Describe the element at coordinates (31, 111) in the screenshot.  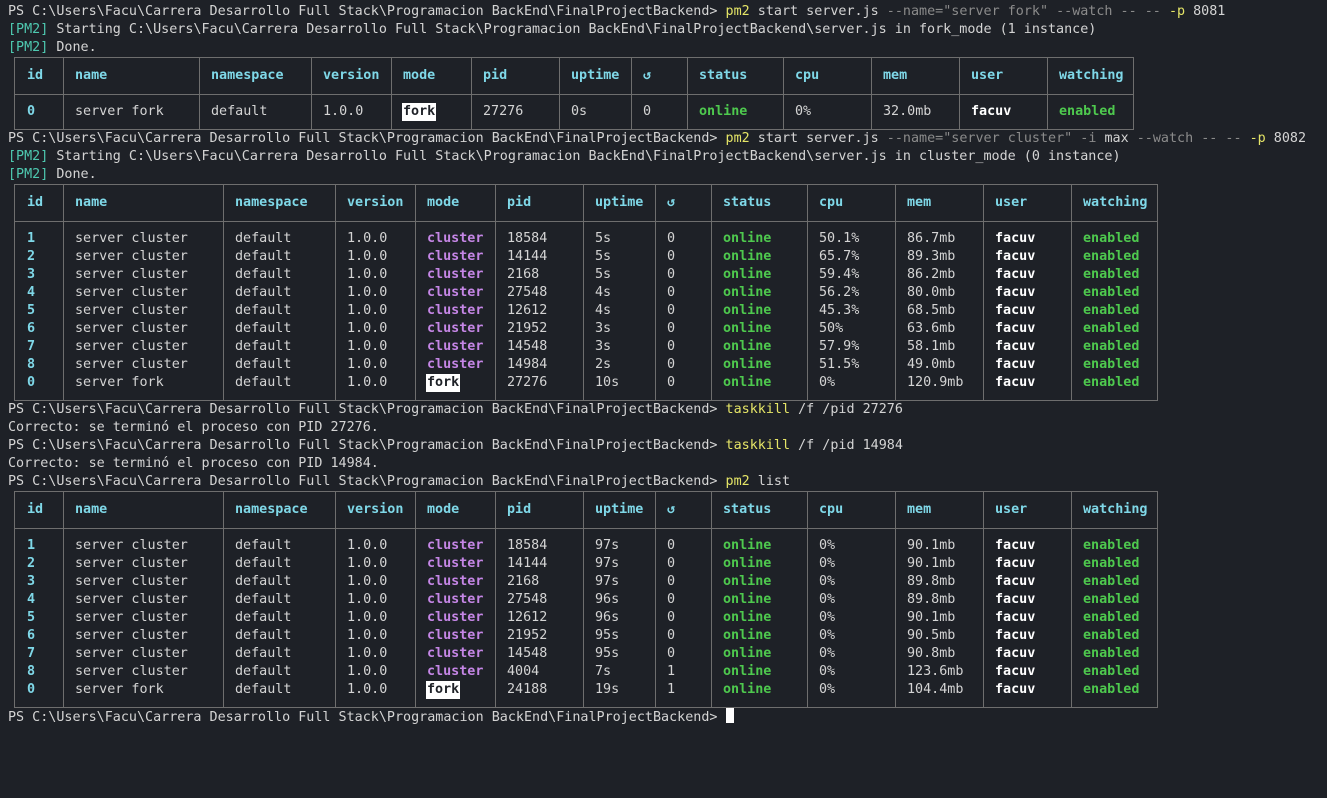
I see `cell-id: 0` at that location.